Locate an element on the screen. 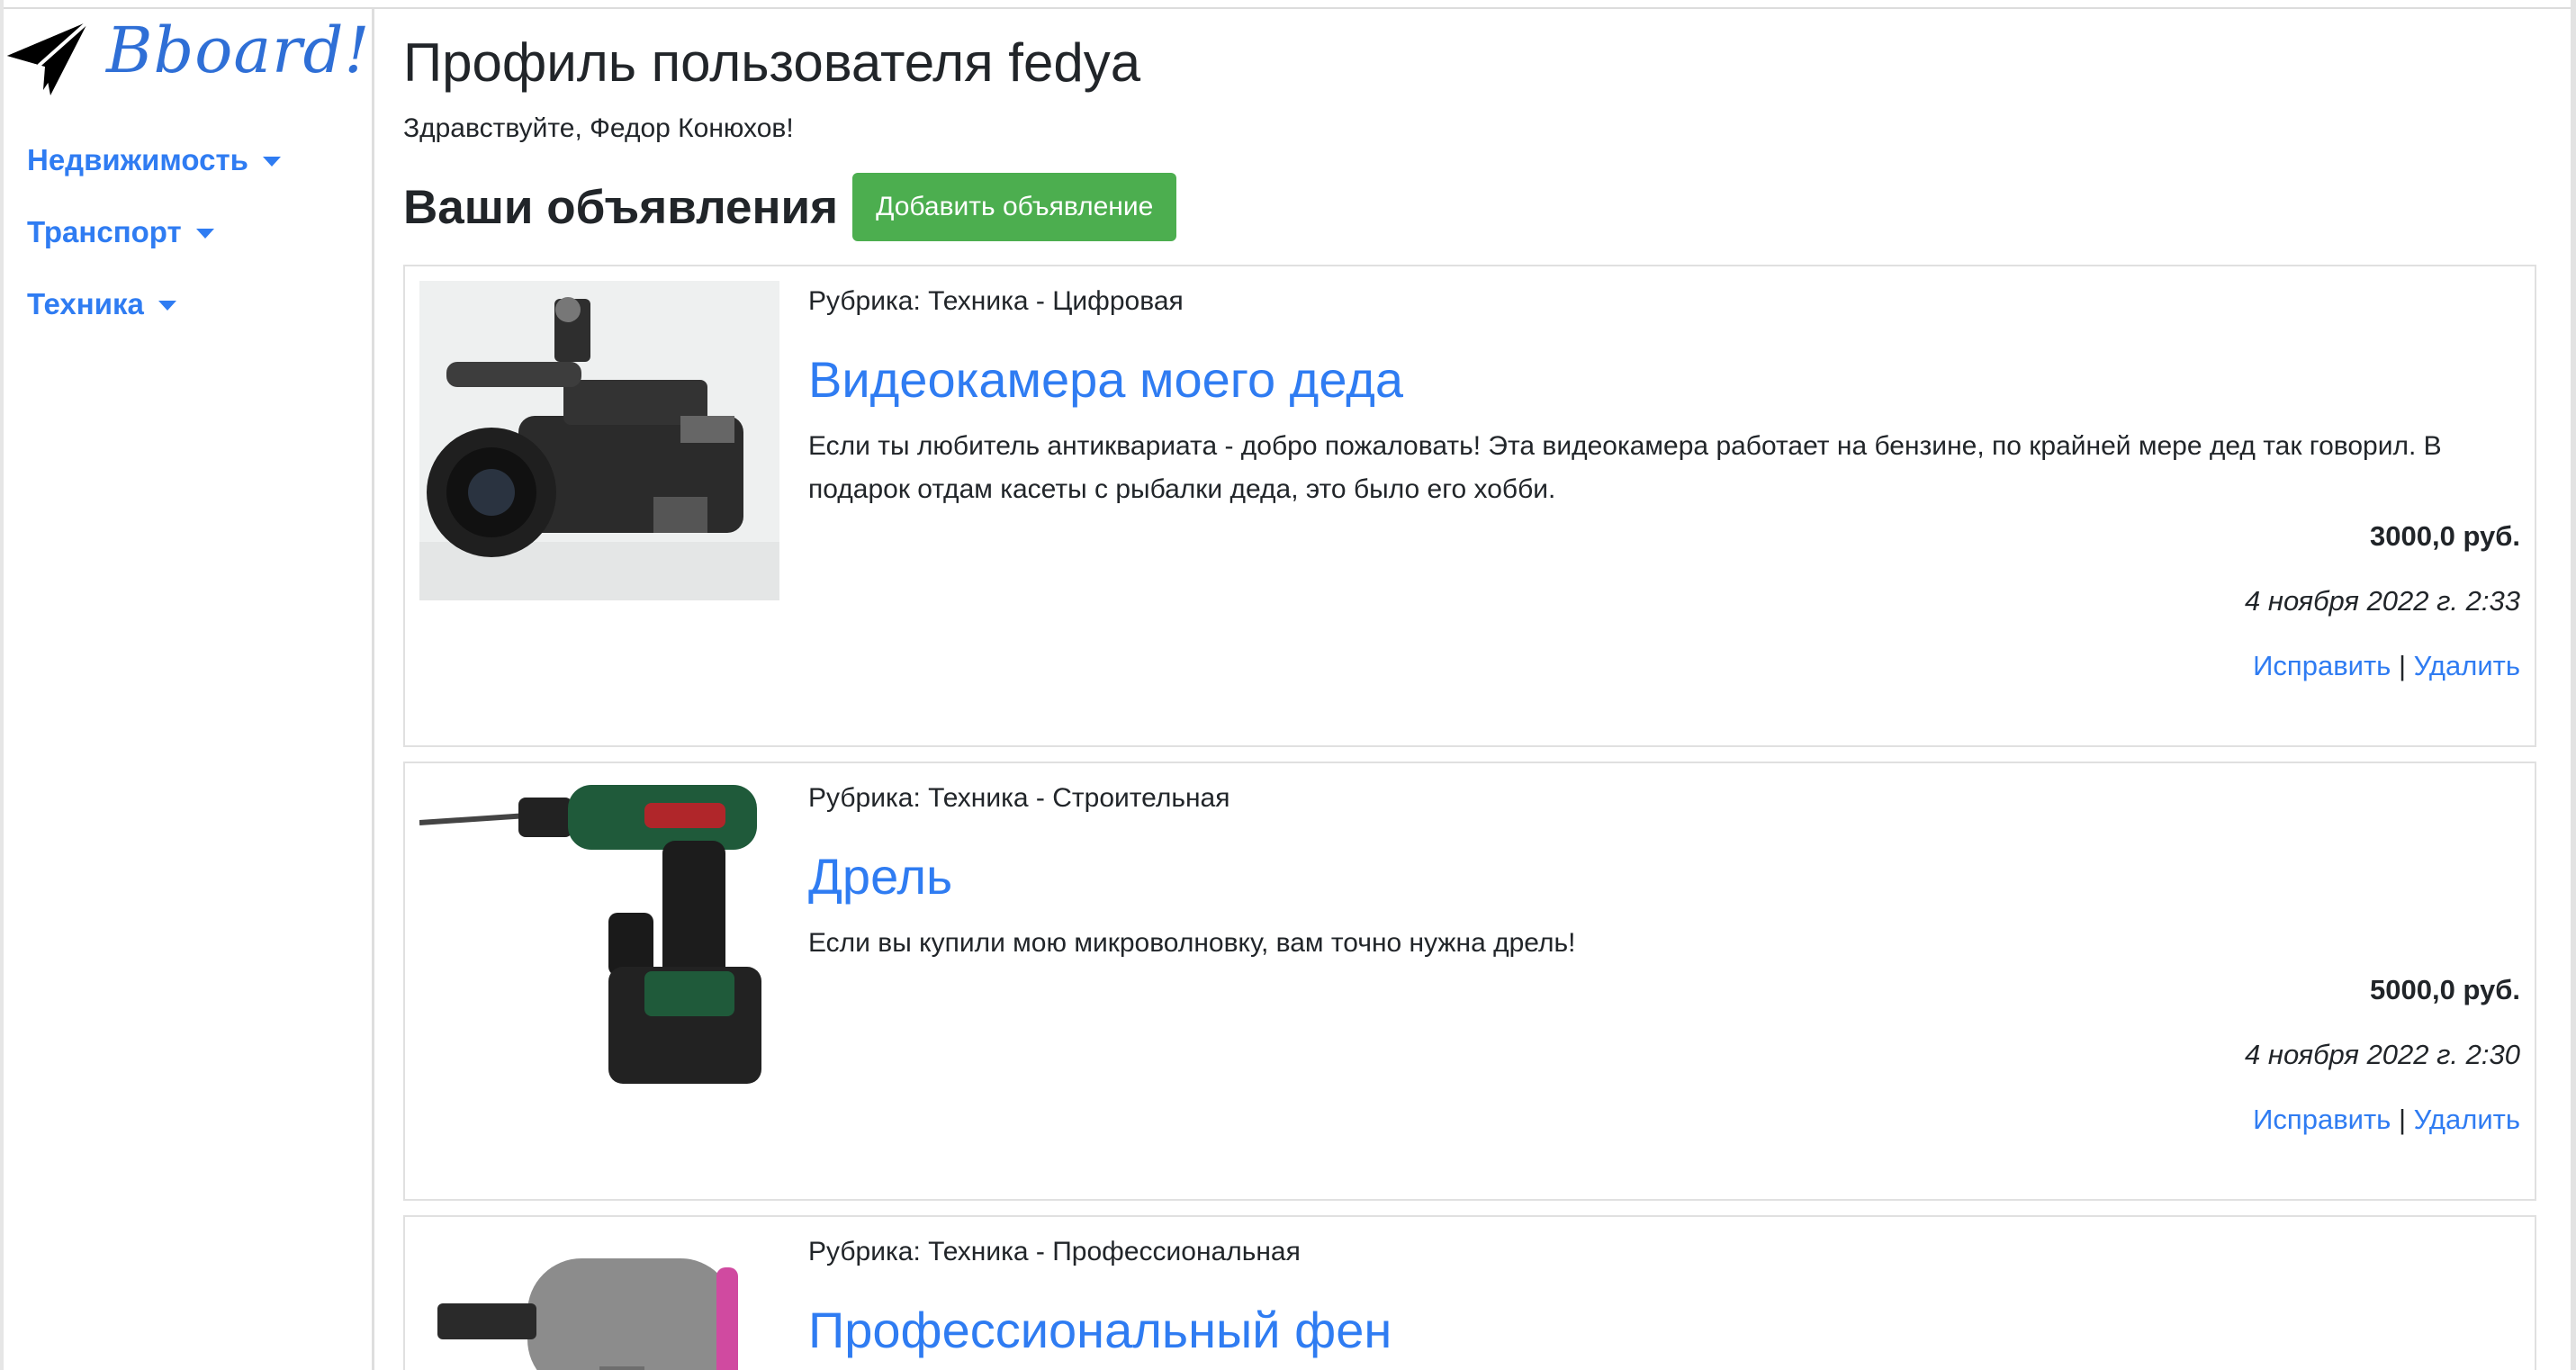 Image resolution: width=2576 pixels, height=1370 pixels. ad-rubric: Рубрика: Техника - Строительная is located at coordinates (1019, 798).